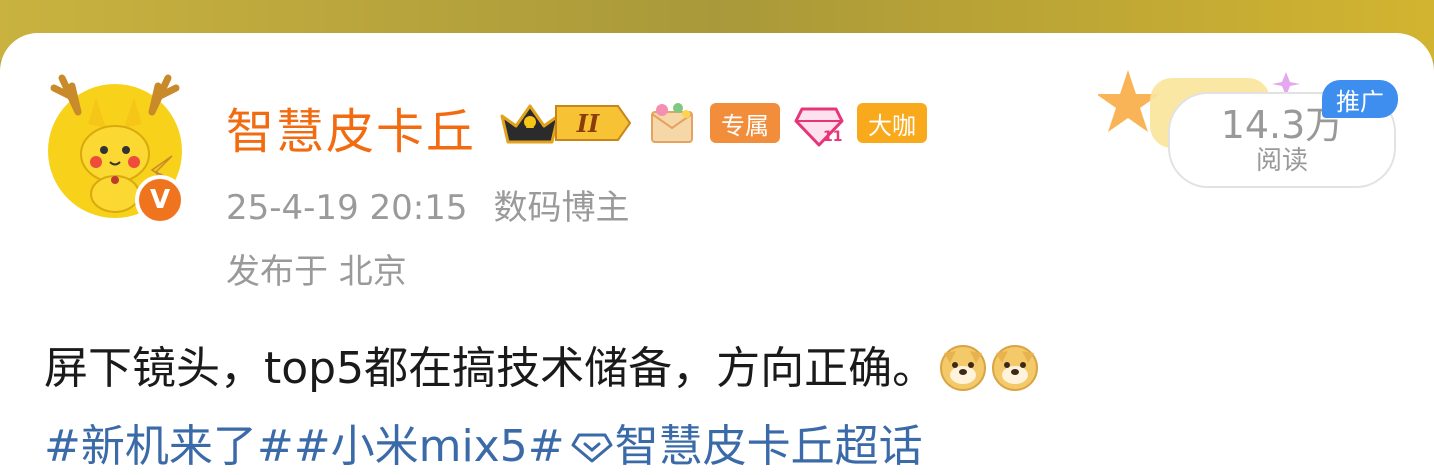 This screenshot has height=475, width=1434. Describe the element at coordinates (1281, 161) in the screenshot. I see `read-label: 阅读` at that location.